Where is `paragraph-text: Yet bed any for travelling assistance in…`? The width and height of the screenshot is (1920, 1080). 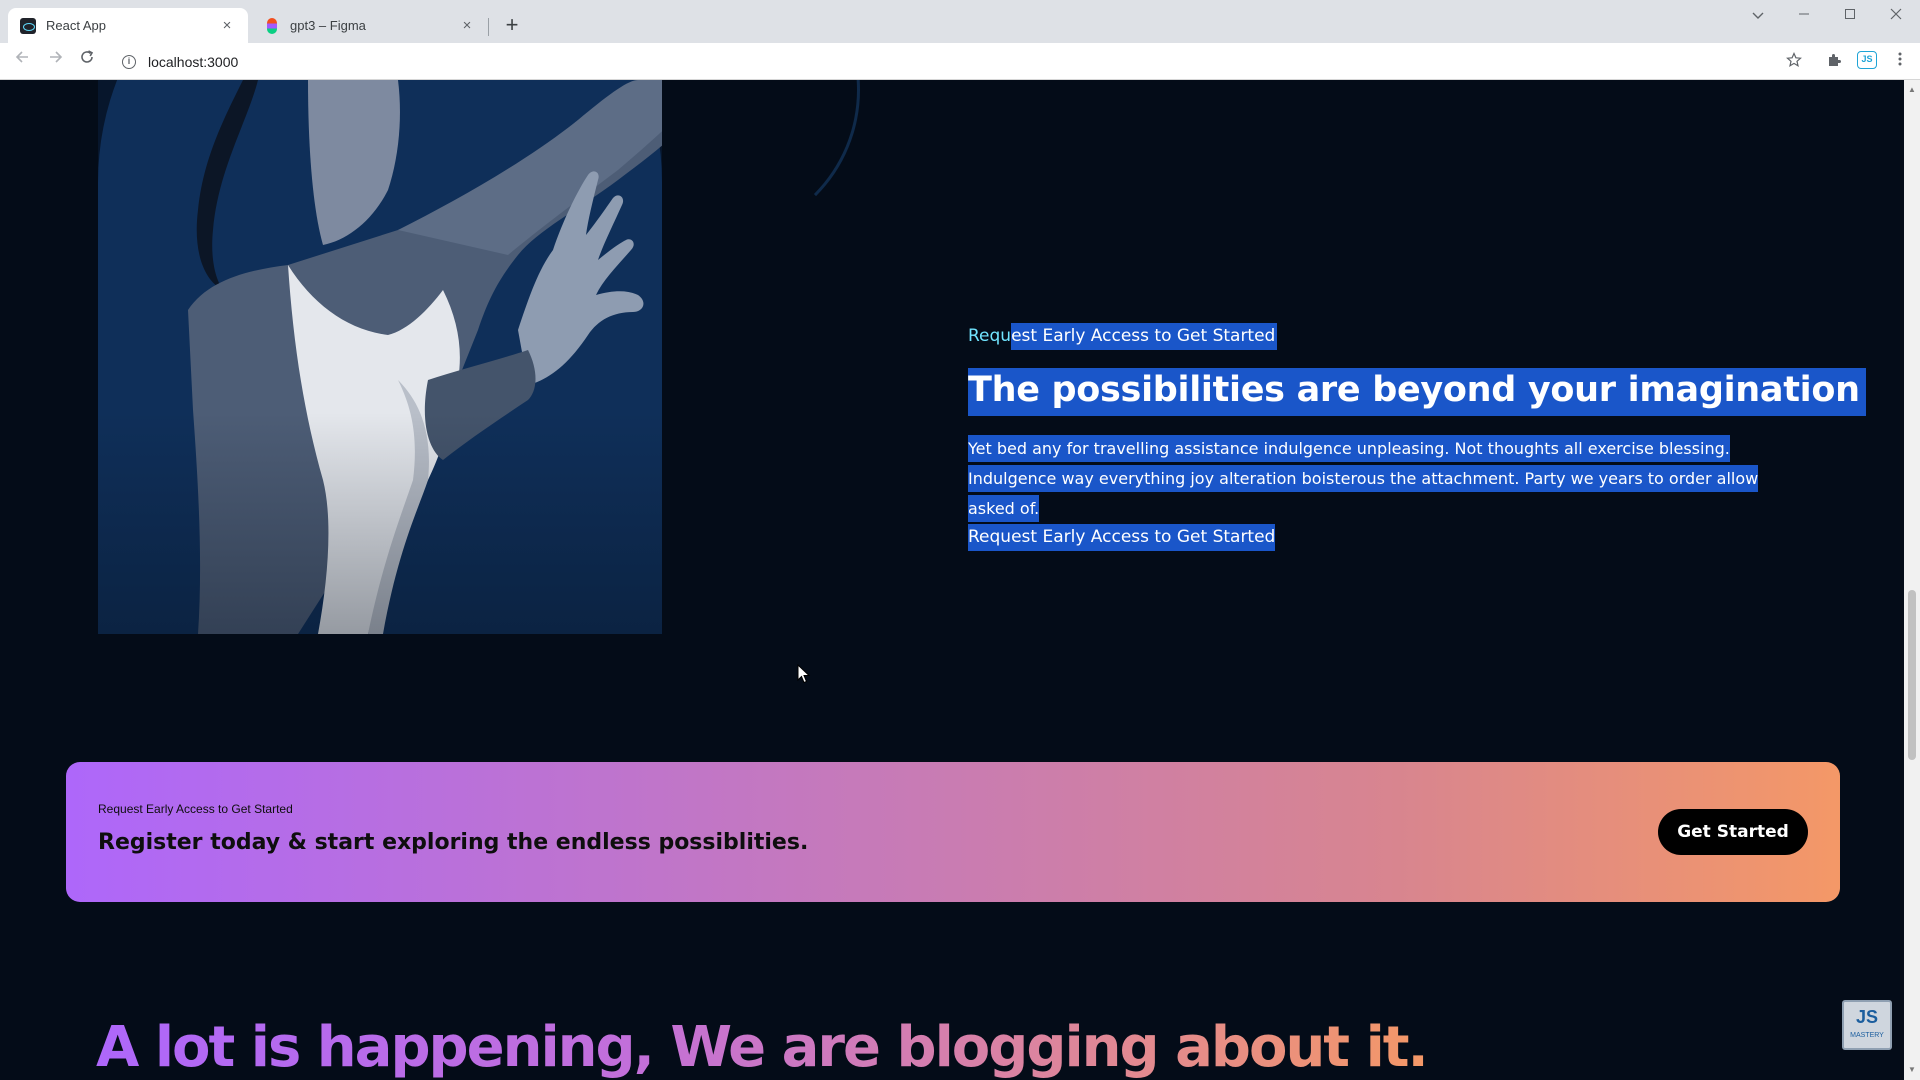
paragraph-text: Yet bed any for travelling assistance in… is located at coordinates (1363, 478).